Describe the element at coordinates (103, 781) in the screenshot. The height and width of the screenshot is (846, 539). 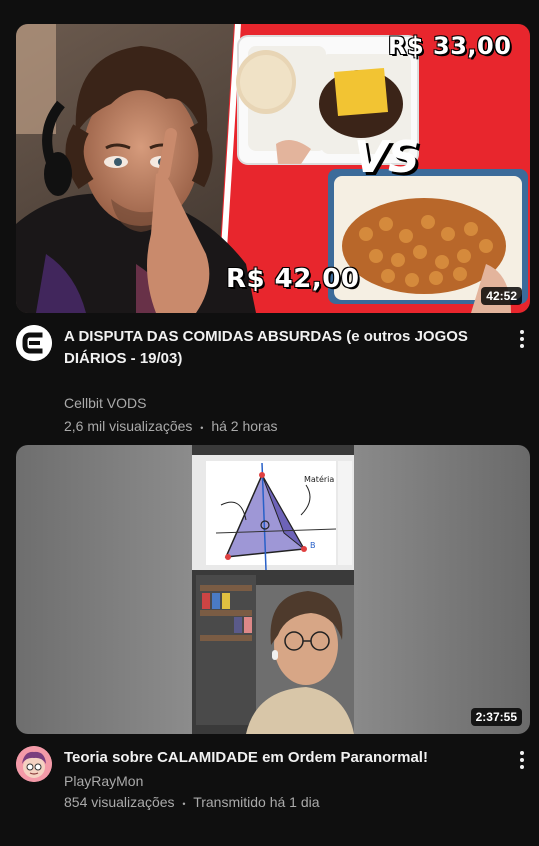
I see `channel-name: PlayRayMon` at that location.